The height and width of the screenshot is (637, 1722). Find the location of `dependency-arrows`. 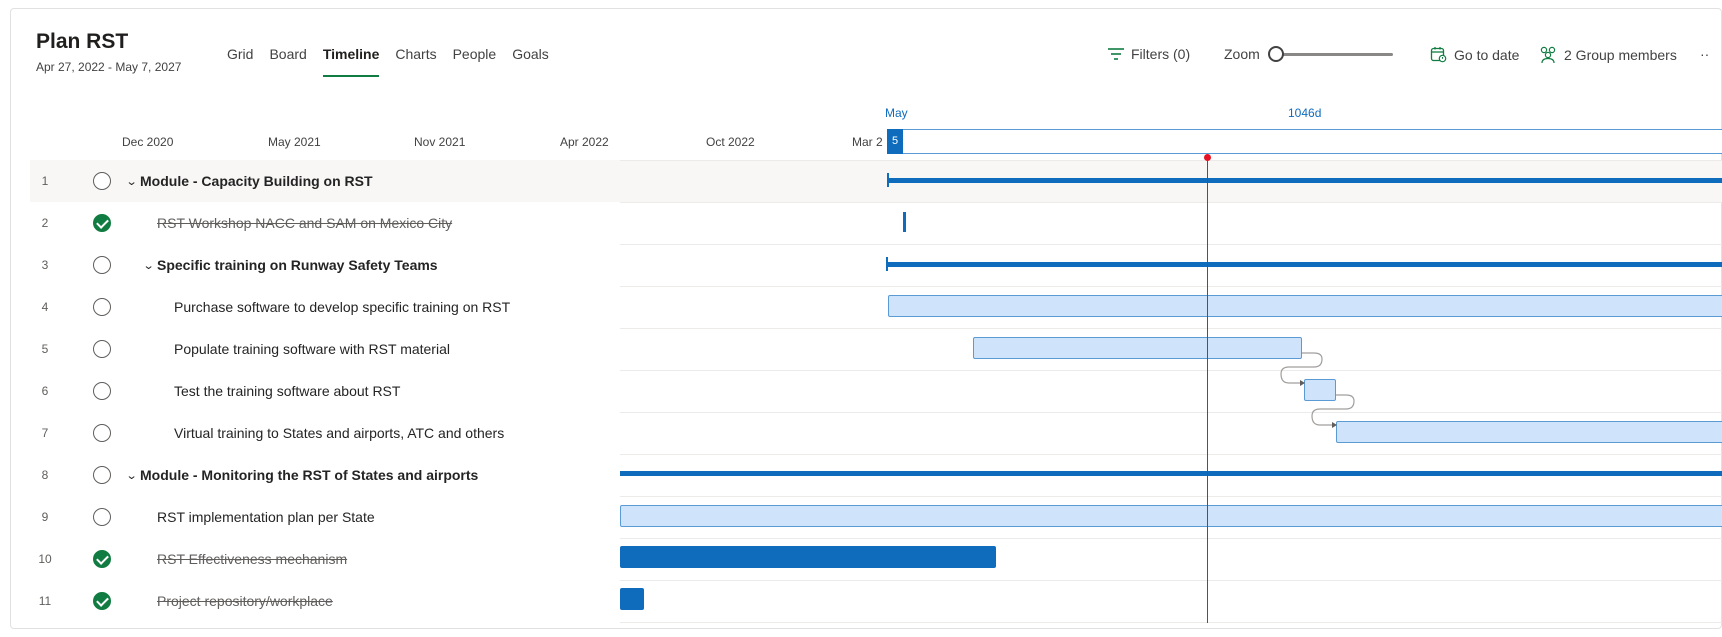

dependency-arrows is located at coordinates (1317, 390).